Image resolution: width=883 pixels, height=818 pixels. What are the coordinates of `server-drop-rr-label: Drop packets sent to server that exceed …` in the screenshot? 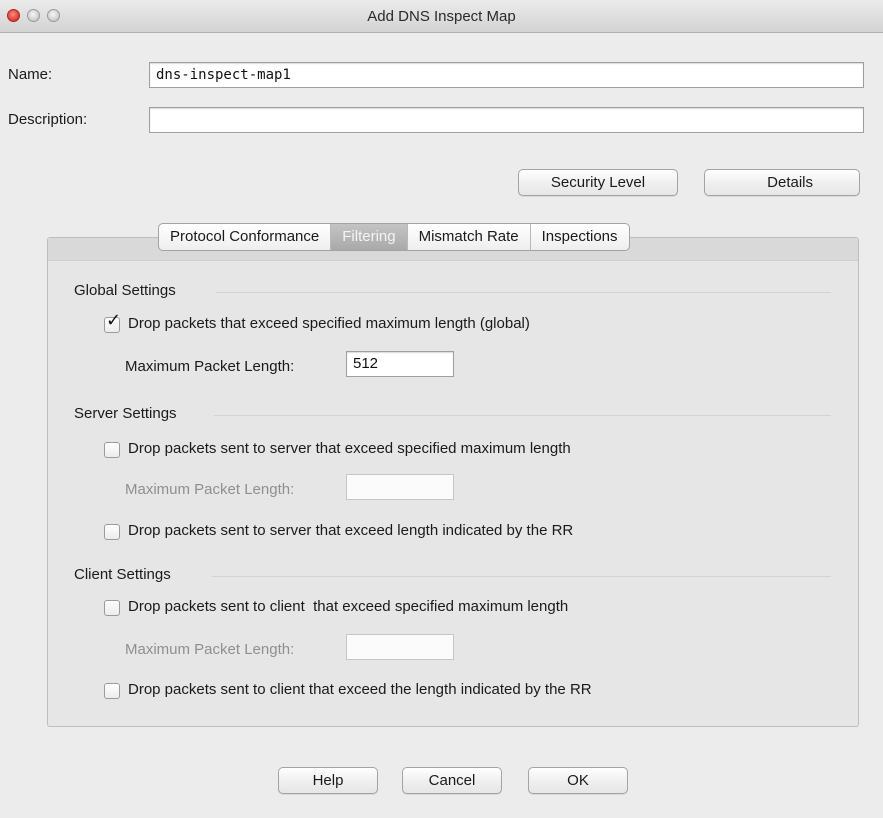 It's located at (351, 530).